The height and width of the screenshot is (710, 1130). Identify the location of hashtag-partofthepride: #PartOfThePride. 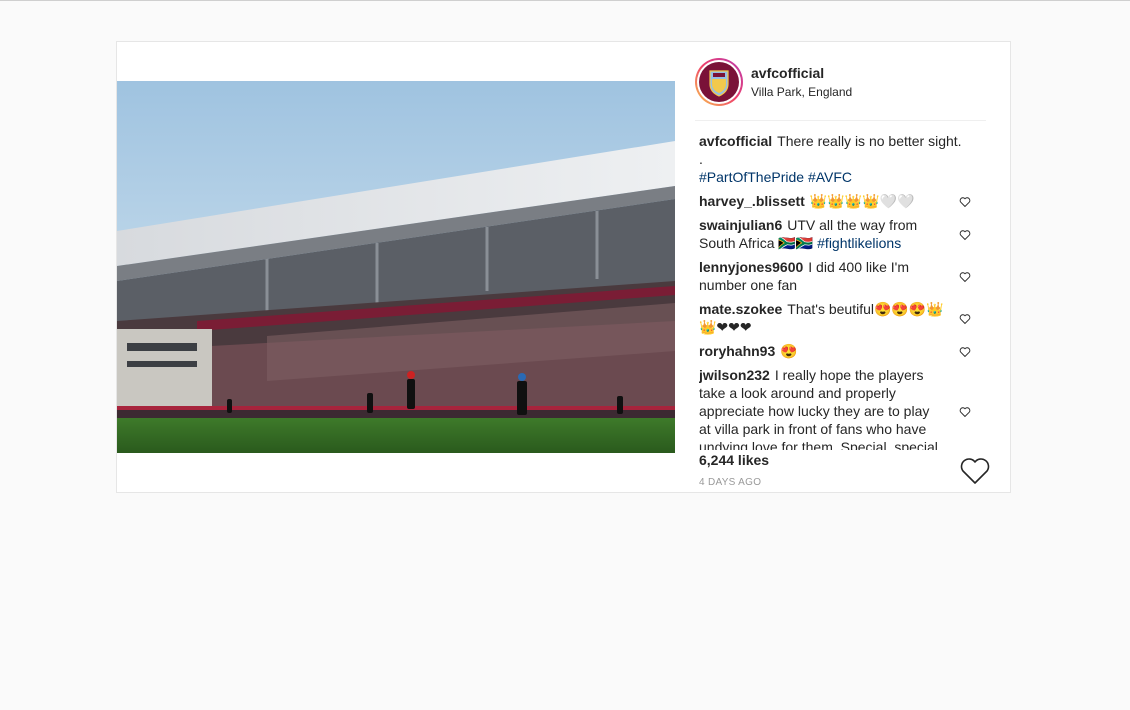
(751, 177).